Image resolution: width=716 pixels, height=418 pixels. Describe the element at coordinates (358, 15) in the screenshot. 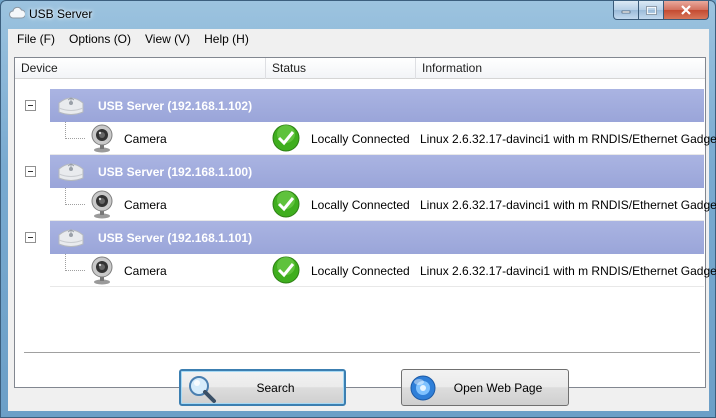

I see `title-bar: USB Server` at that location.